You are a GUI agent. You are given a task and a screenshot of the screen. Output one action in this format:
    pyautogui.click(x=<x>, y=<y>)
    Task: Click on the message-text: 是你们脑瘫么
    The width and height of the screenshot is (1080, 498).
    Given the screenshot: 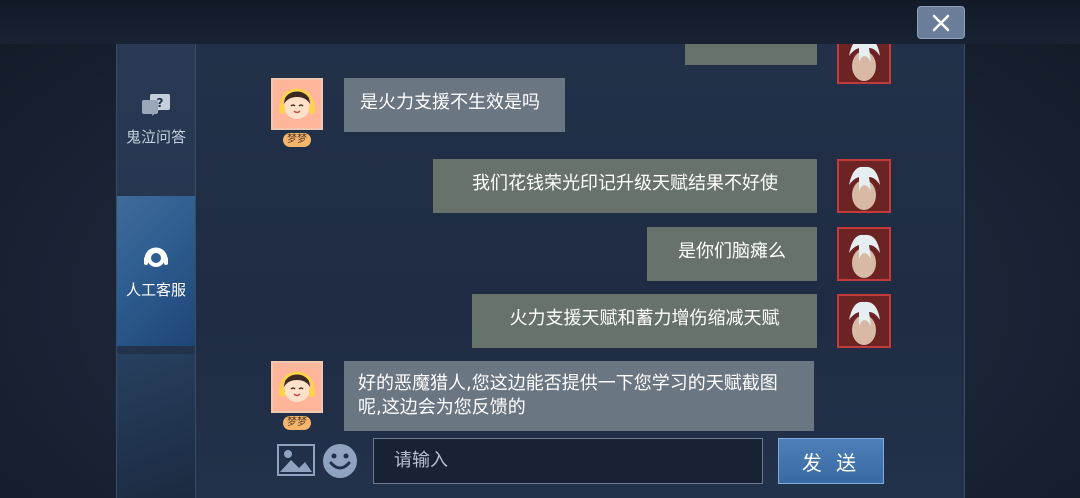 What is the action you would take?
    pyautogui.click(x=732, y=251)
    